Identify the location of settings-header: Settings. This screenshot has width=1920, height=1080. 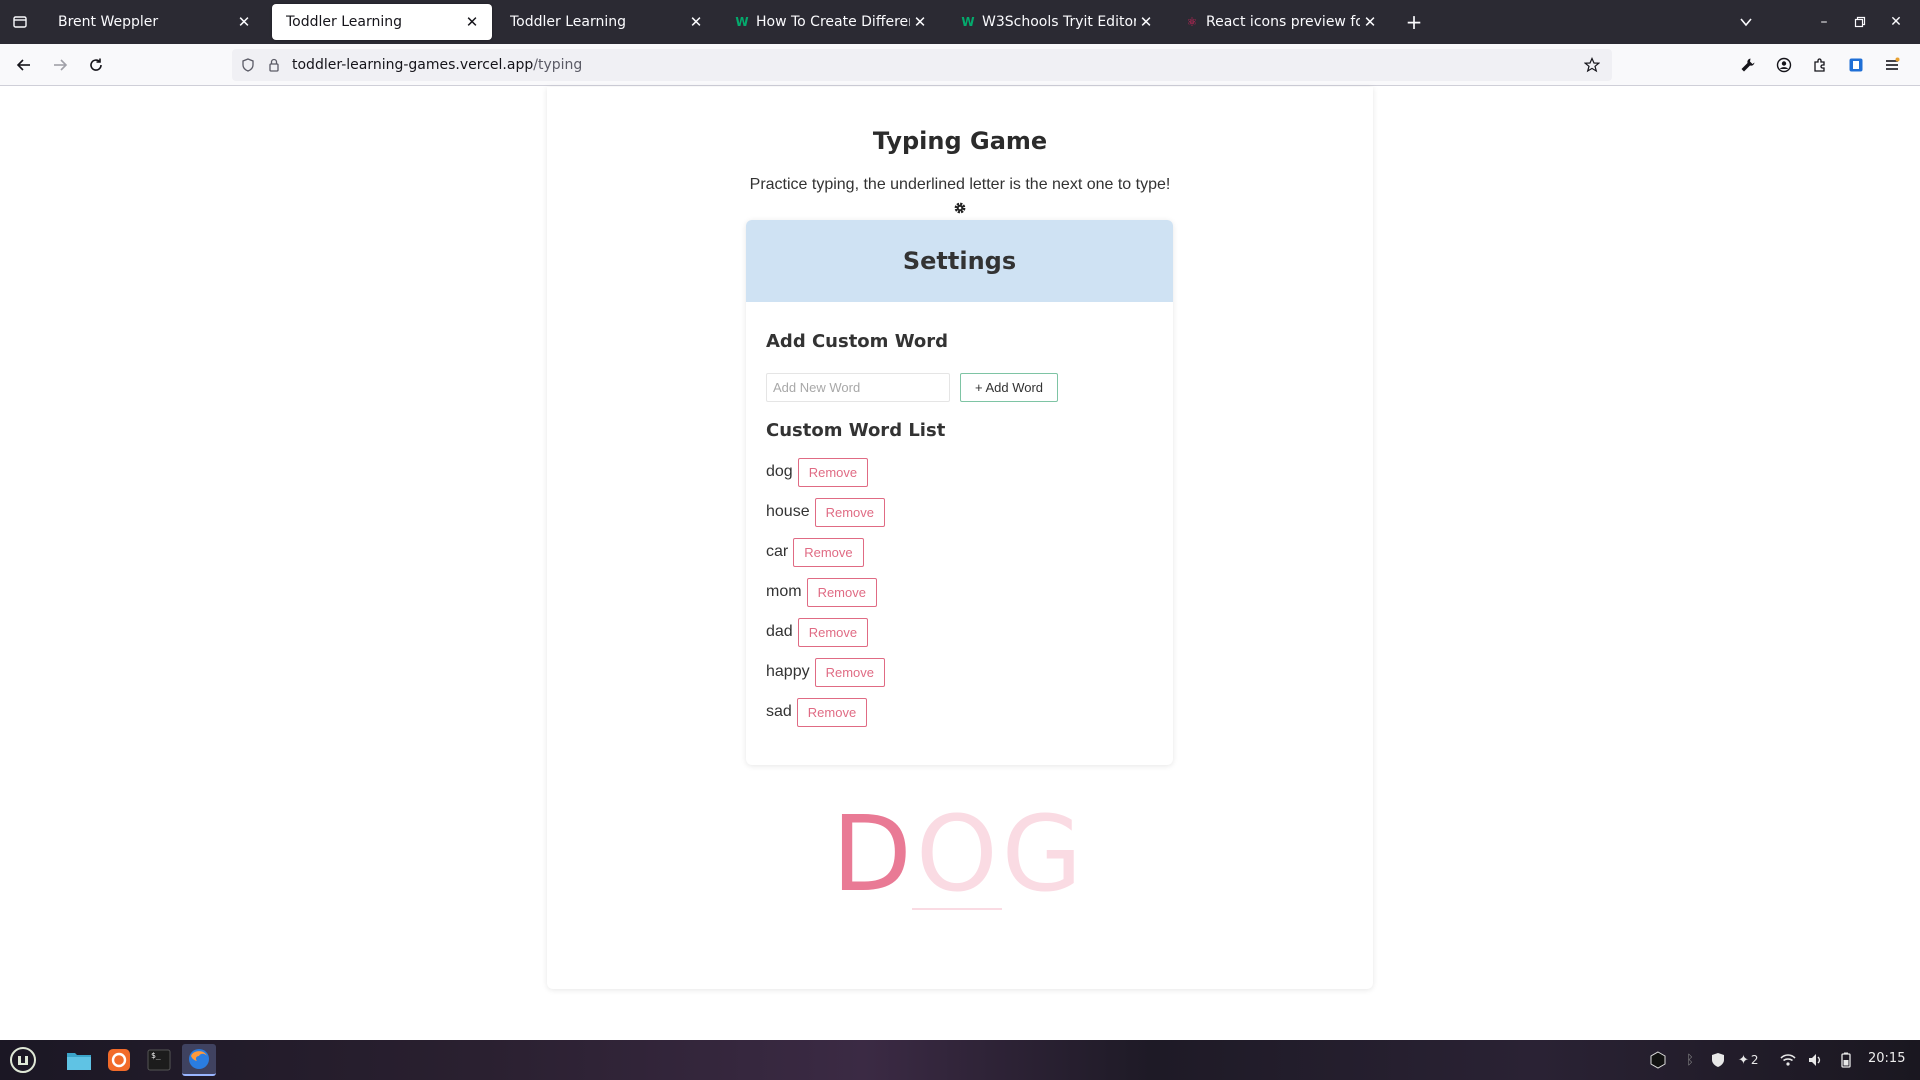
(959, 261).